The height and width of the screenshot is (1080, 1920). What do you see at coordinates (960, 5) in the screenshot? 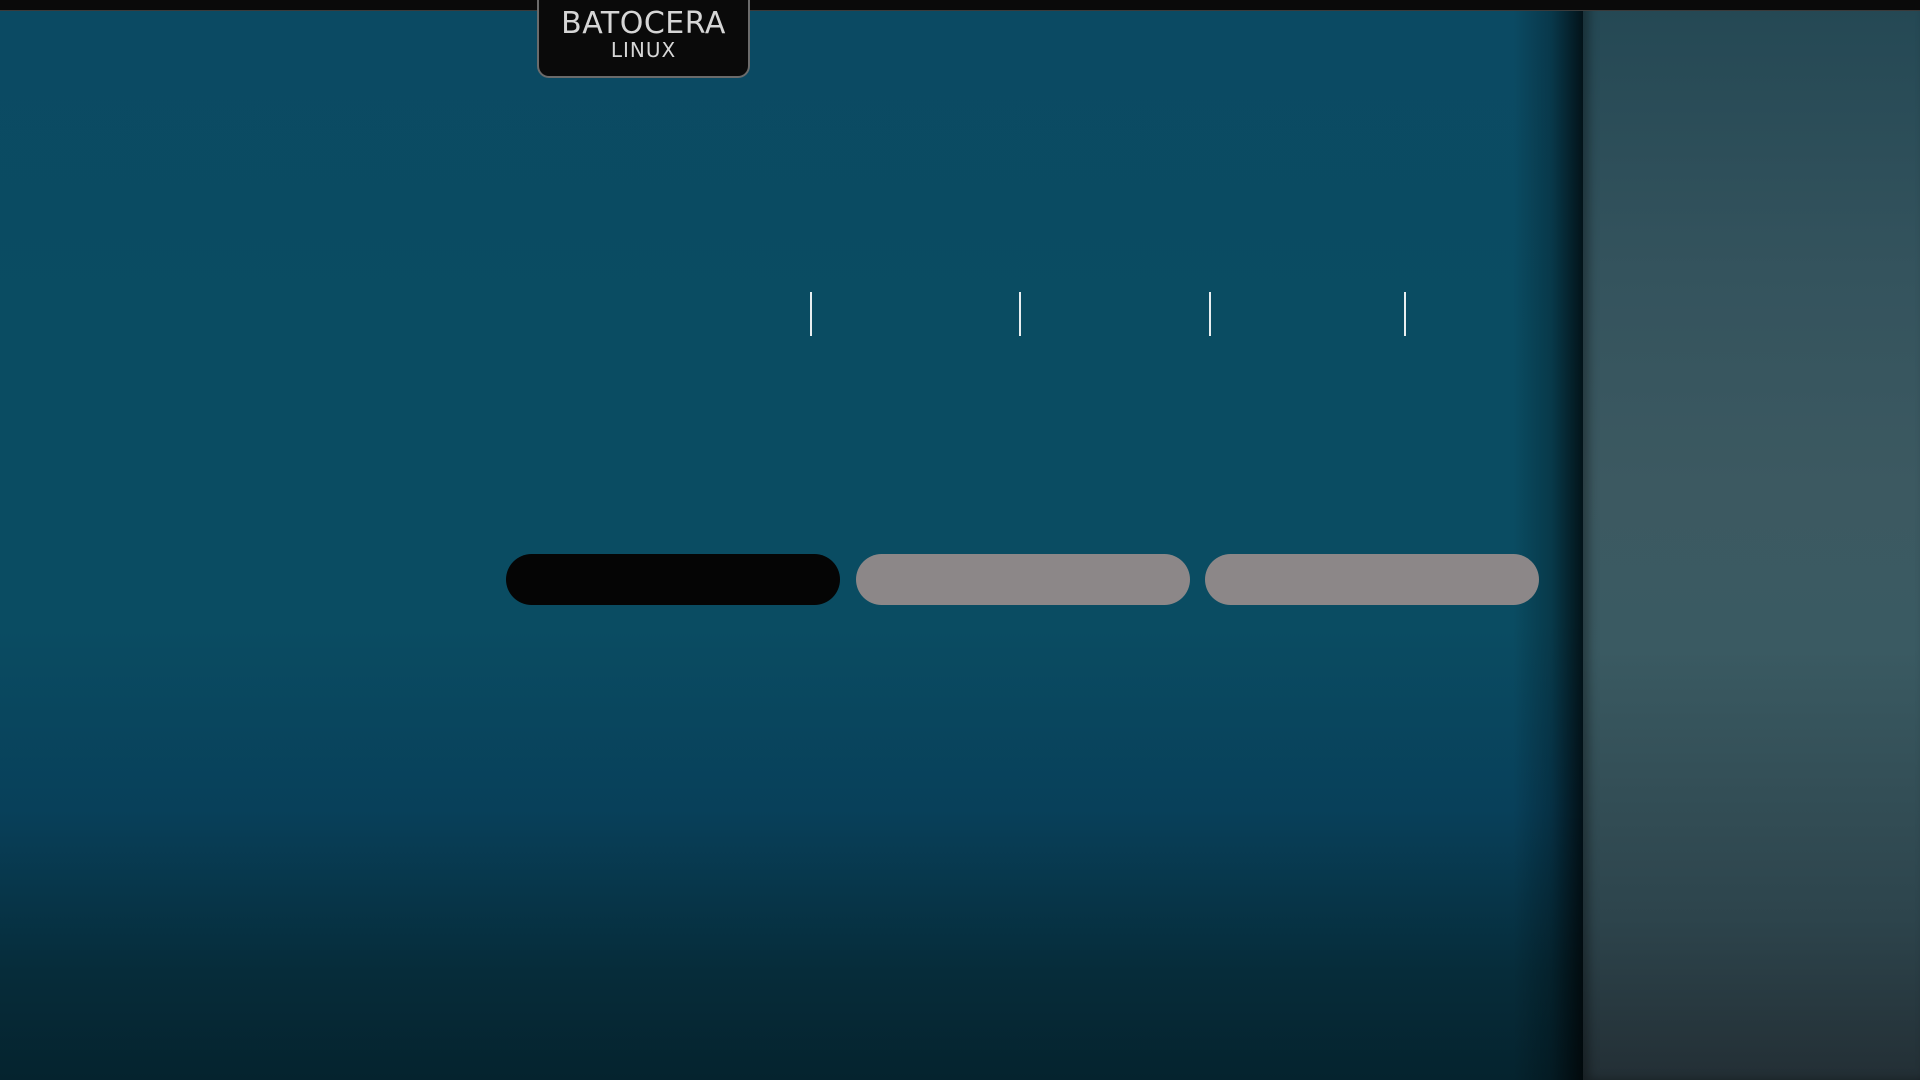
I see `top-bar` at bounding box center [960, 5].